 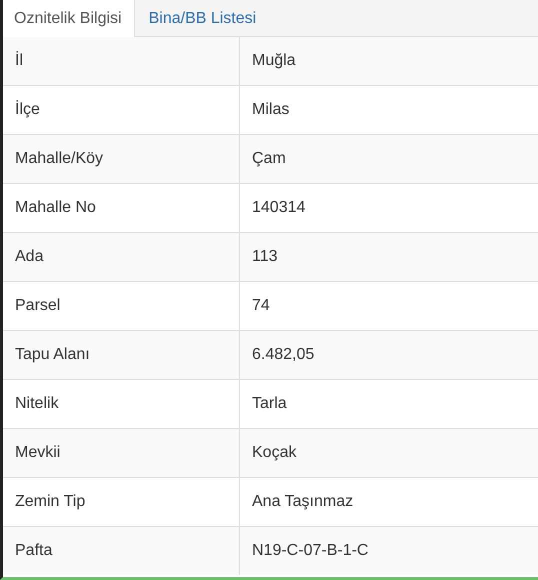 I want to click on value-cell: 113, so click(x=265, y=257).